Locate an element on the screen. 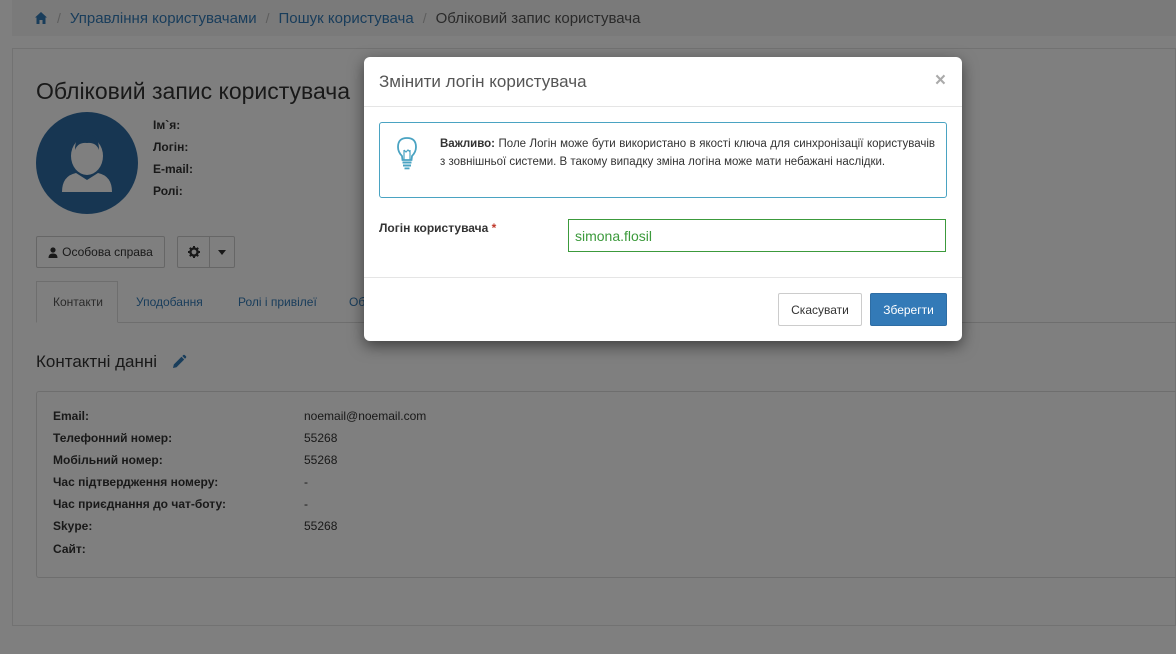 The height and width of the screenshot is (654, 1176). login-input is located at coordinates (757, 235).